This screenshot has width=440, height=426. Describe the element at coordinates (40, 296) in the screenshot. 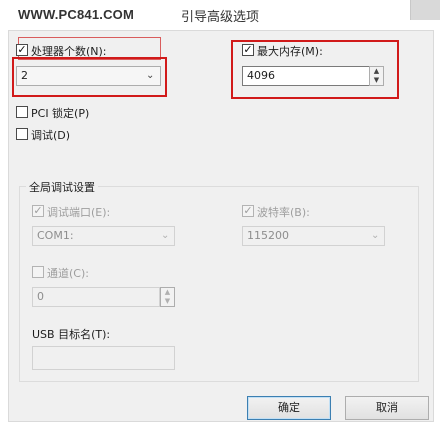

I see `channel-value: 0` at that location.